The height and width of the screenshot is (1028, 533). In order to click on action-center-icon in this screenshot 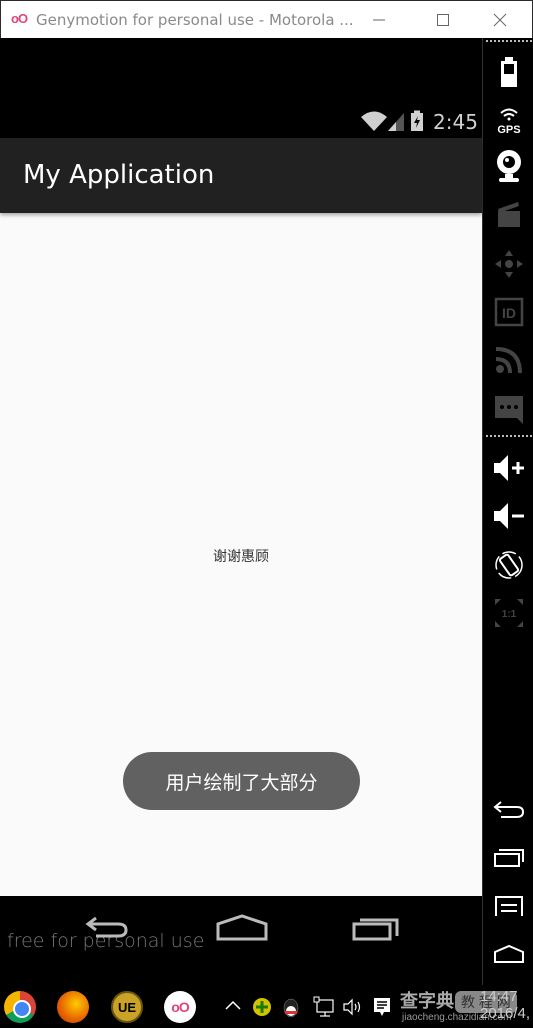, I will do `click(382, 1007)`.